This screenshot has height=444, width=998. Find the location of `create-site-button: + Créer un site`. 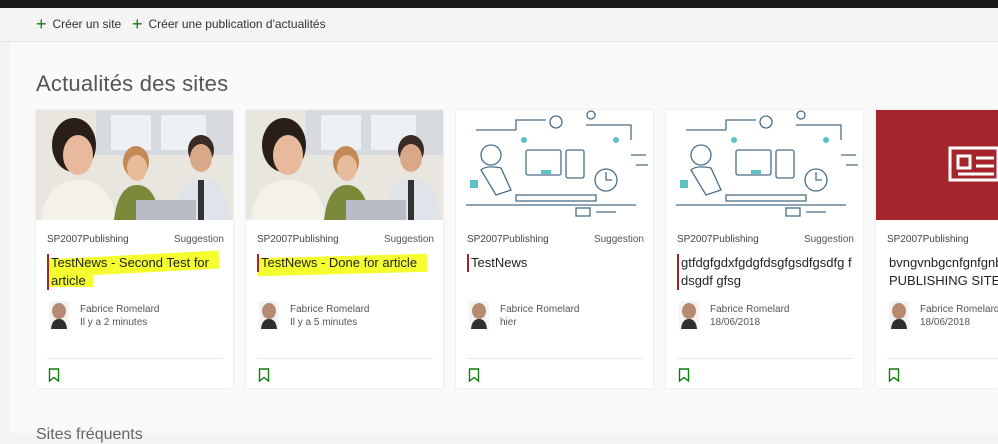

create-site-button: + Créer un site is located at coordinates (79, 24).